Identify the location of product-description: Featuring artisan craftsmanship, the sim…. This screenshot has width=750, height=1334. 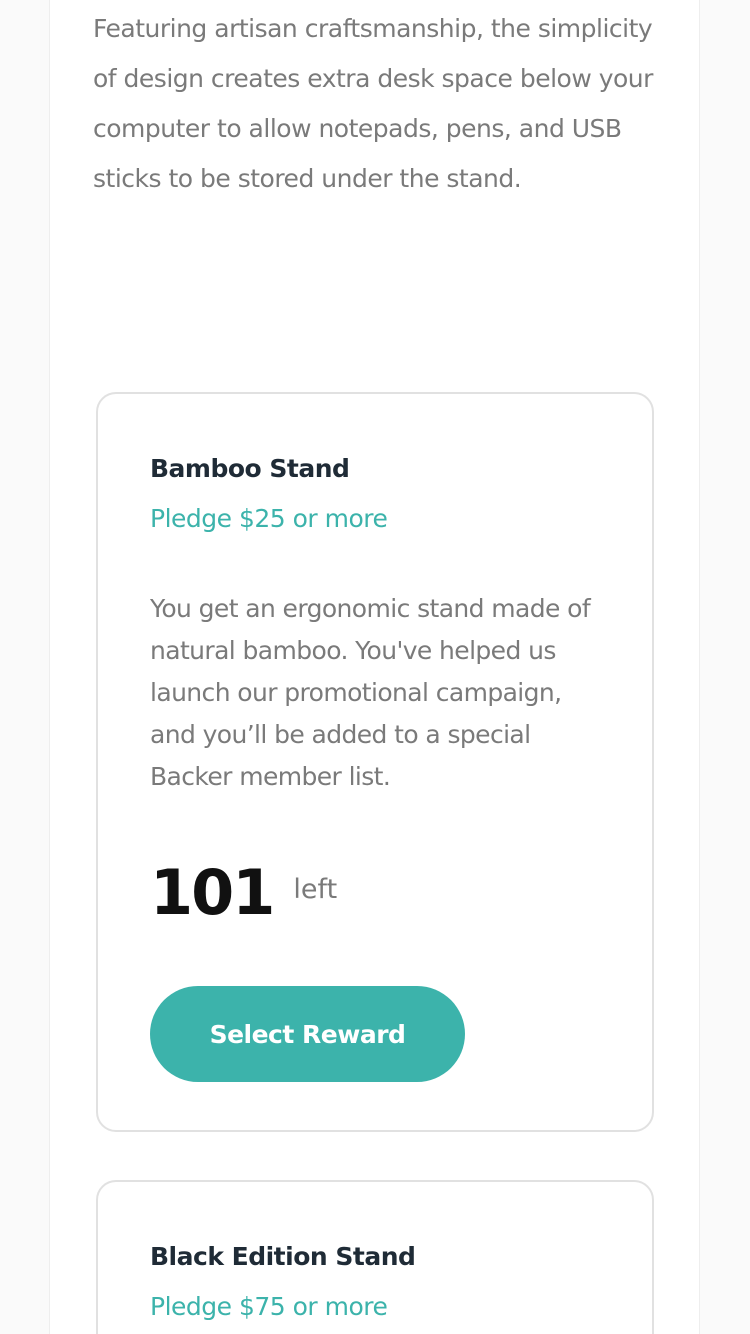
(373, 103).